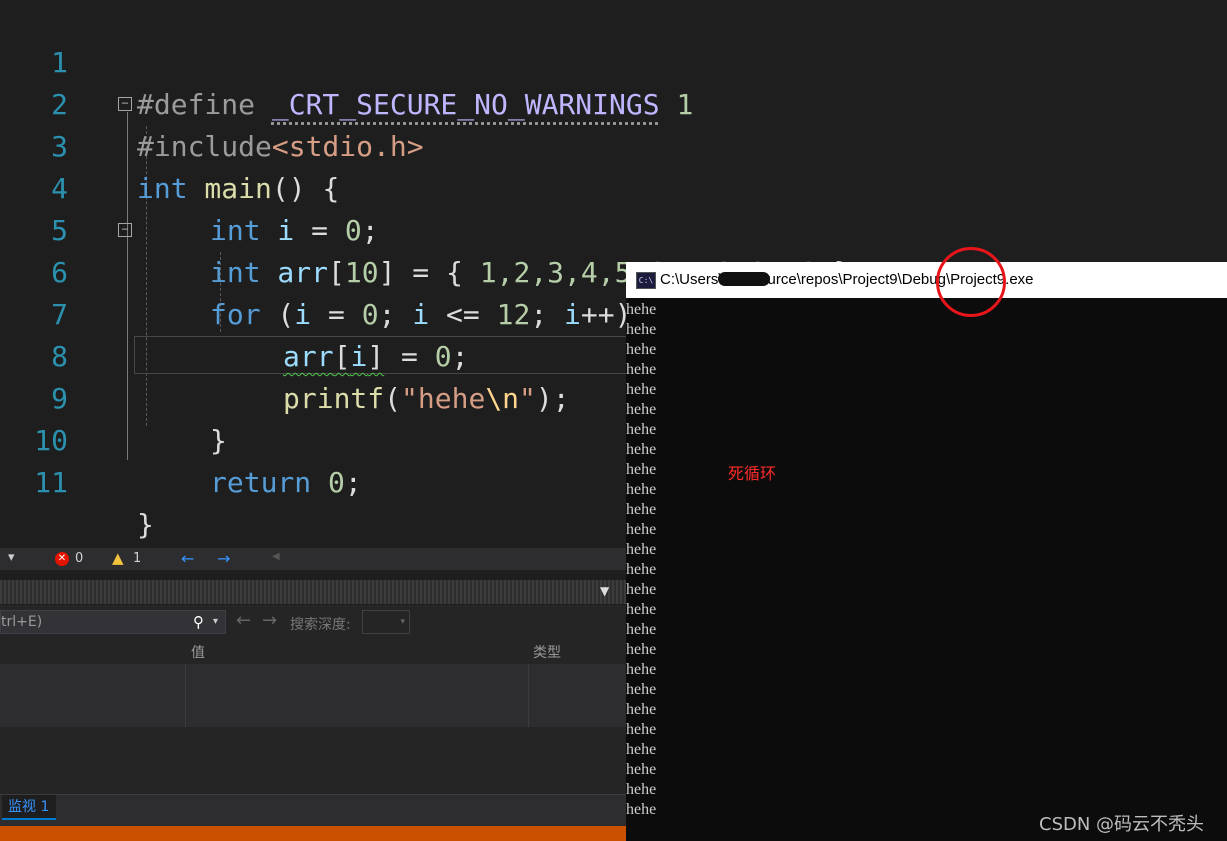  Describe the element at coordinates (313, 760) in the screenshot. I see `watch-empty-area` at that location.